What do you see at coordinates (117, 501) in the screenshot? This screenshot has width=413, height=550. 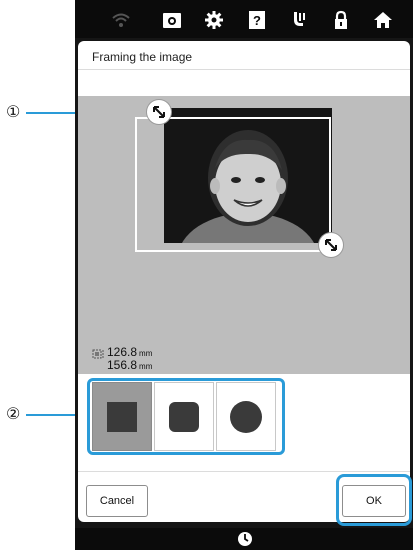 I see `cancel-button: Cancel` at bounding box center [117, 501].